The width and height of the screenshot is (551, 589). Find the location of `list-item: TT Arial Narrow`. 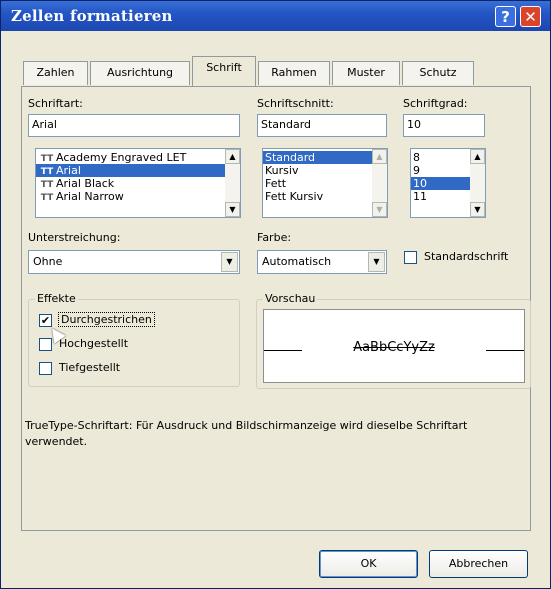

list-item: TT Arial Narrow is located at coordinates (138, 196).